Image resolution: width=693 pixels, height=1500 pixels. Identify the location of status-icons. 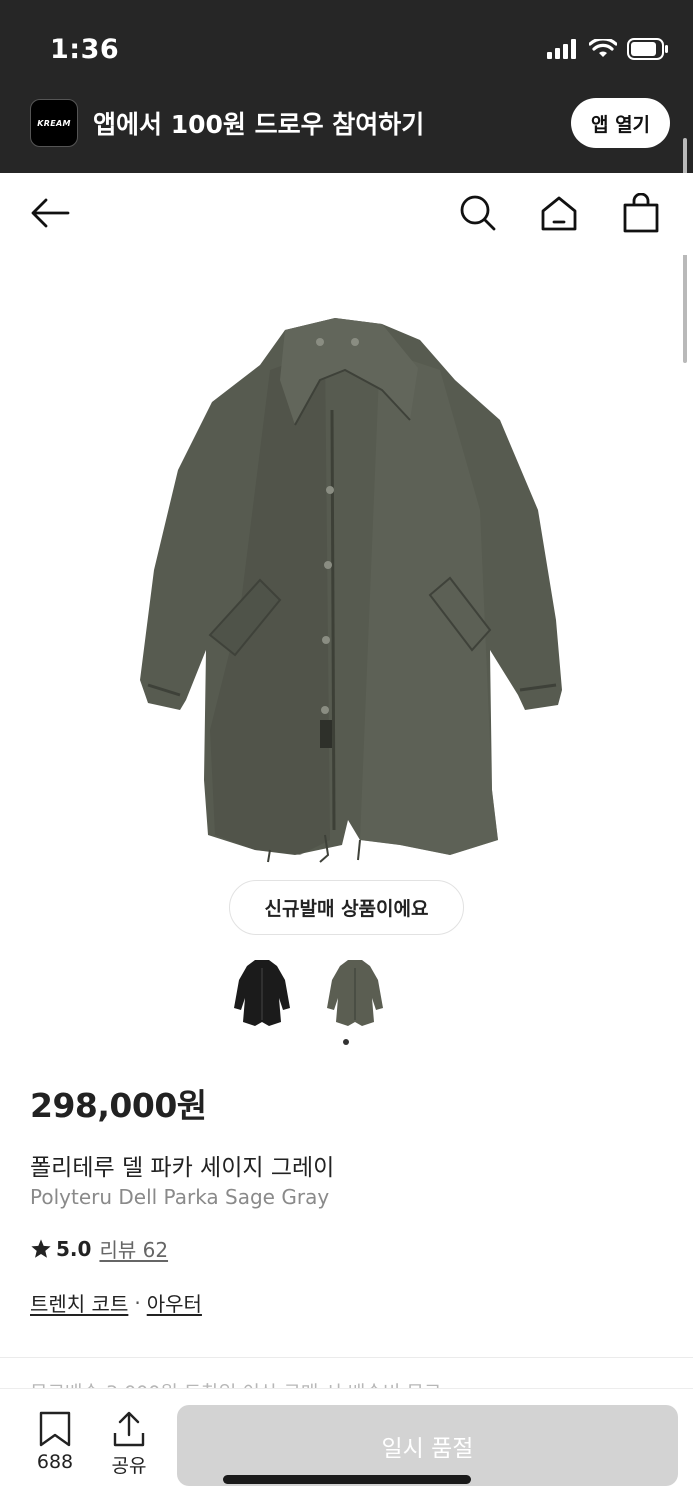
(608, 49).